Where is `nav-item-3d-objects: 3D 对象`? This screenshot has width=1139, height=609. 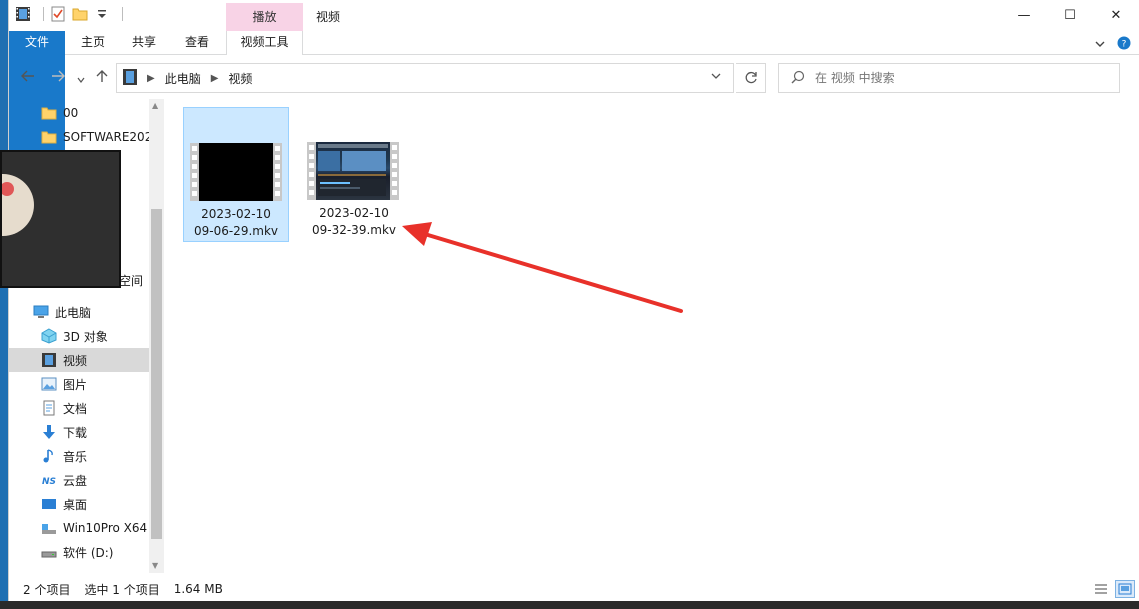 nav-item-3d-objects: 3D 对象 is located at coordinates (79, 336).